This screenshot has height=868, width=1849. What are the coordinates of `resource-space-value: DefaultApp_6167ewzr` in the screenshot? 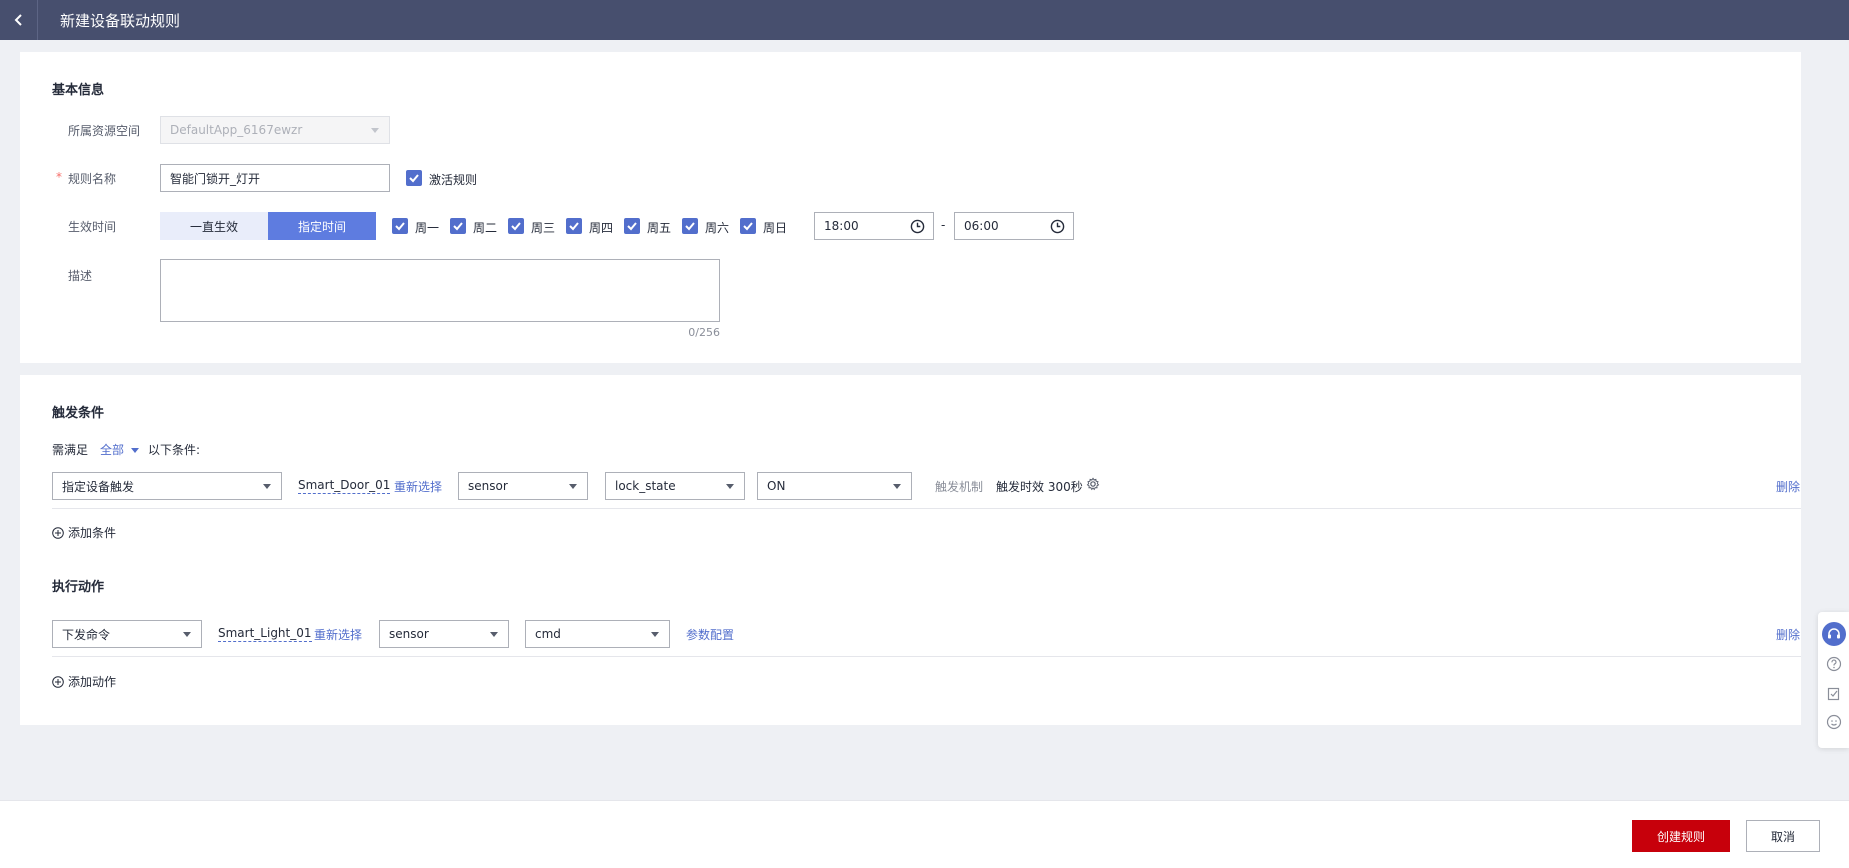 It's located at (236, 130).